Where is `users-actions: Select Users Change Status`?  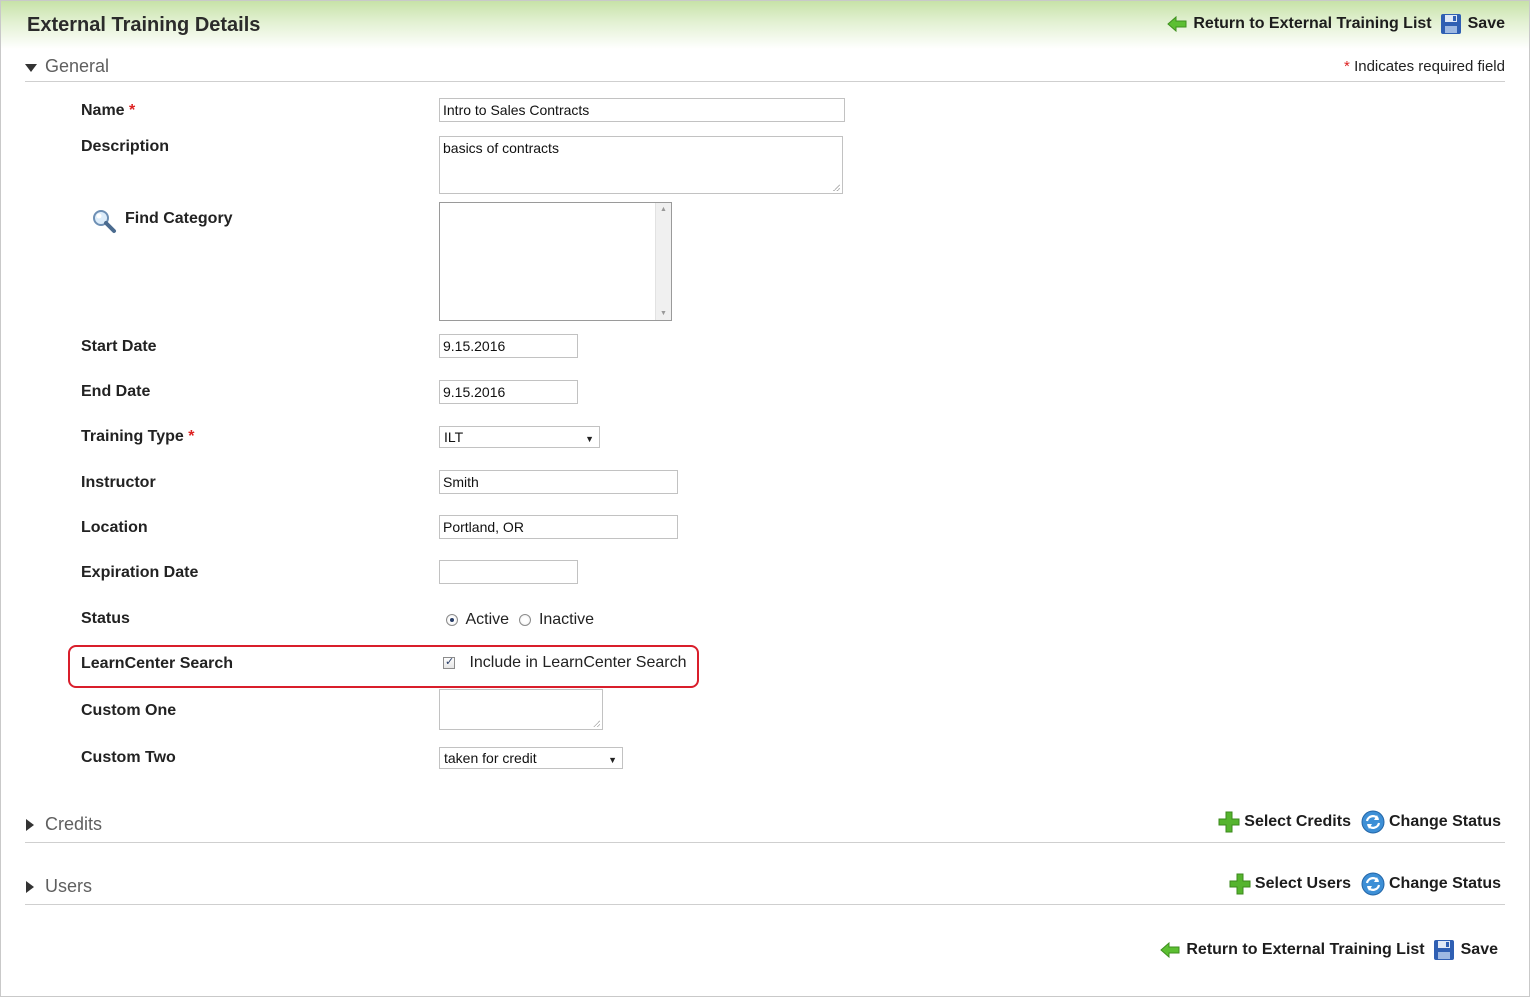
users-actions: Select Users Change Status is located at coordinates (1365, 884).